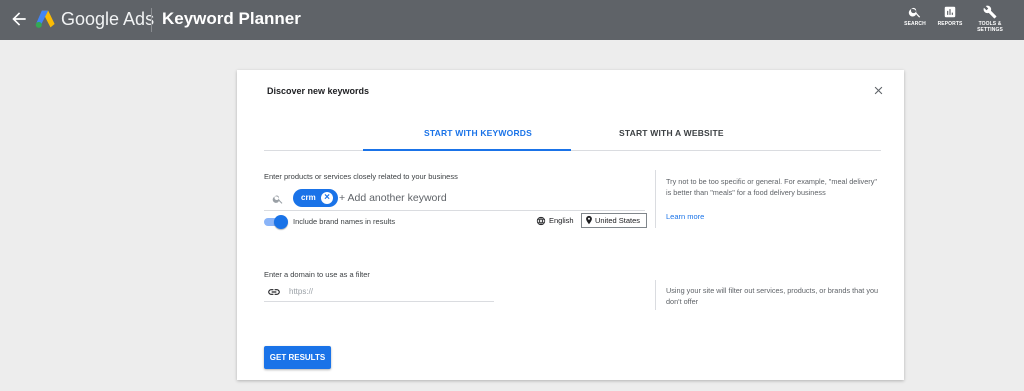 This screenshot has width=1024, height=391. Describe the element at coordinates (561, 220) in the screenshot. I see `language-value: English` at that location.